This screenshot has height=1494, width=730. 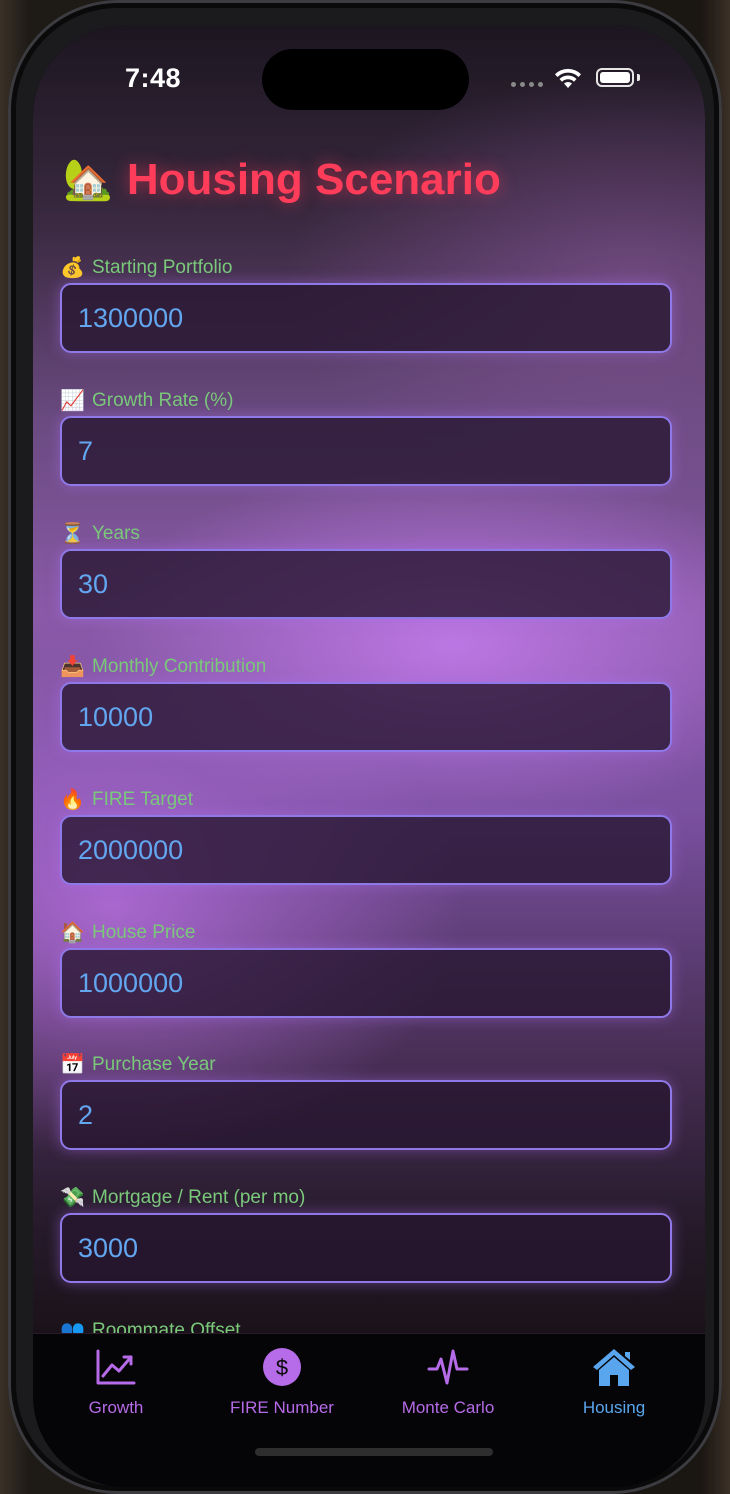 I want to click on tab-label: Housing, so click(x=614, y=1407).